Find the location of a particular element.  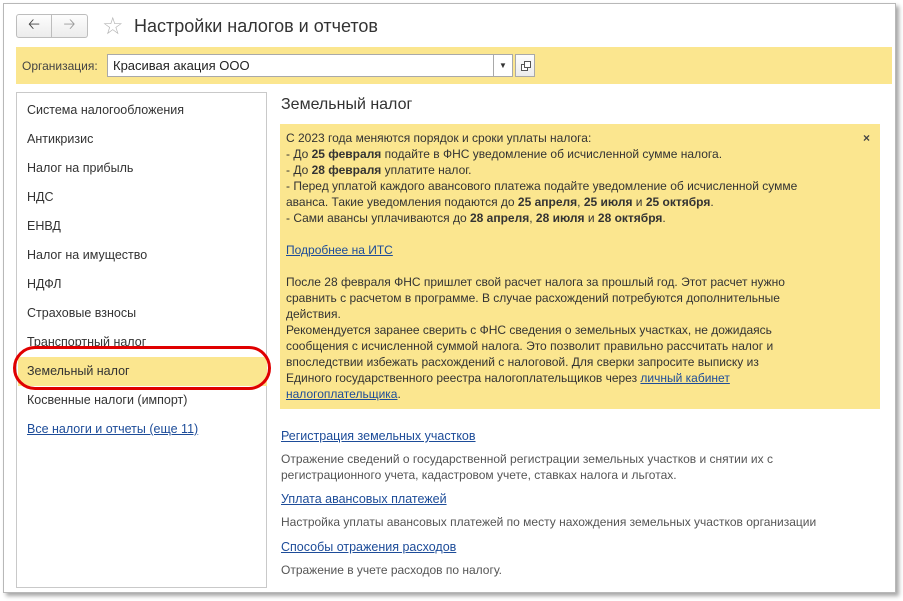

organization-field: Красивая акация ООО is located at coordinates (300, 65).